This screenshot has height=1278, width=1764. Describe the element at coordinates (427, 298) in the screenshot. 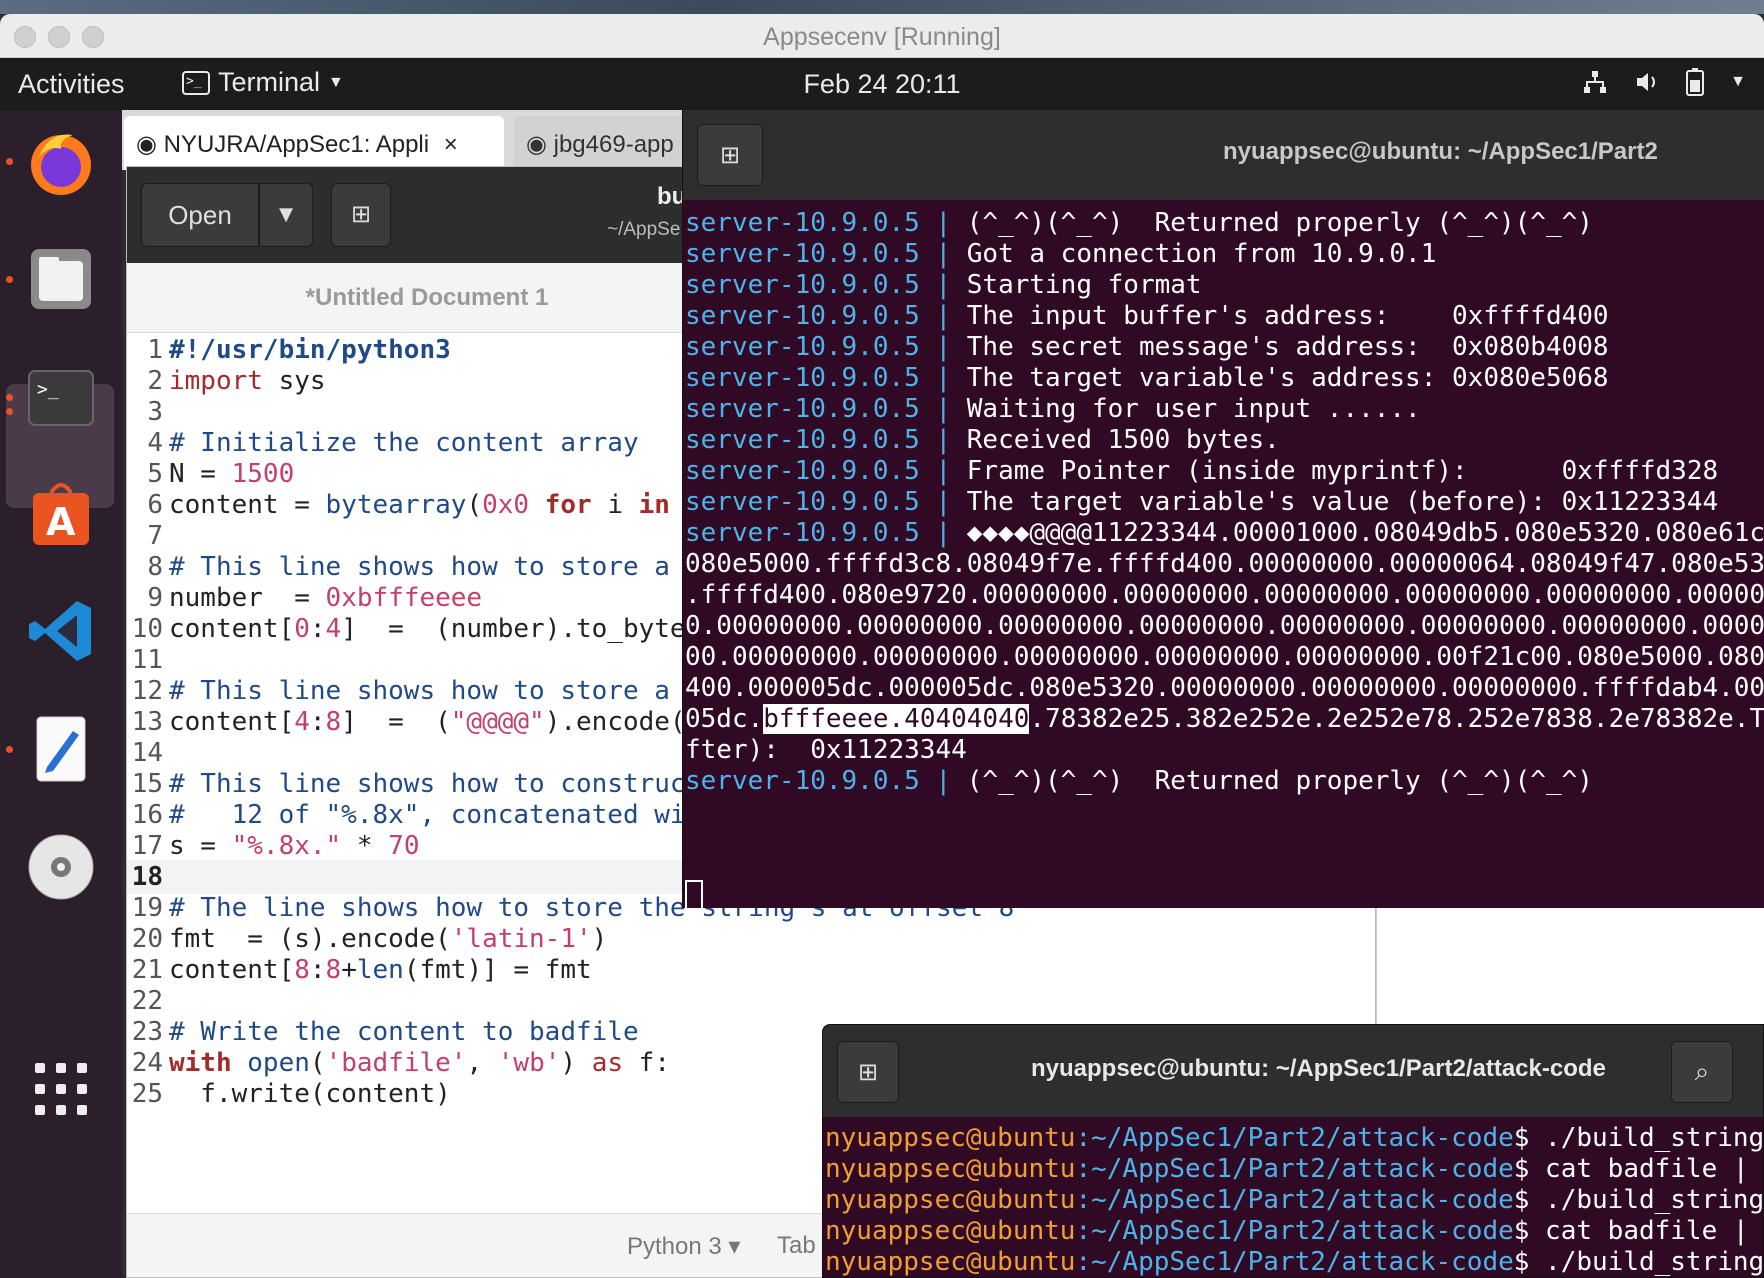

I see `document-tab: *Untitled Document 1` at that location.